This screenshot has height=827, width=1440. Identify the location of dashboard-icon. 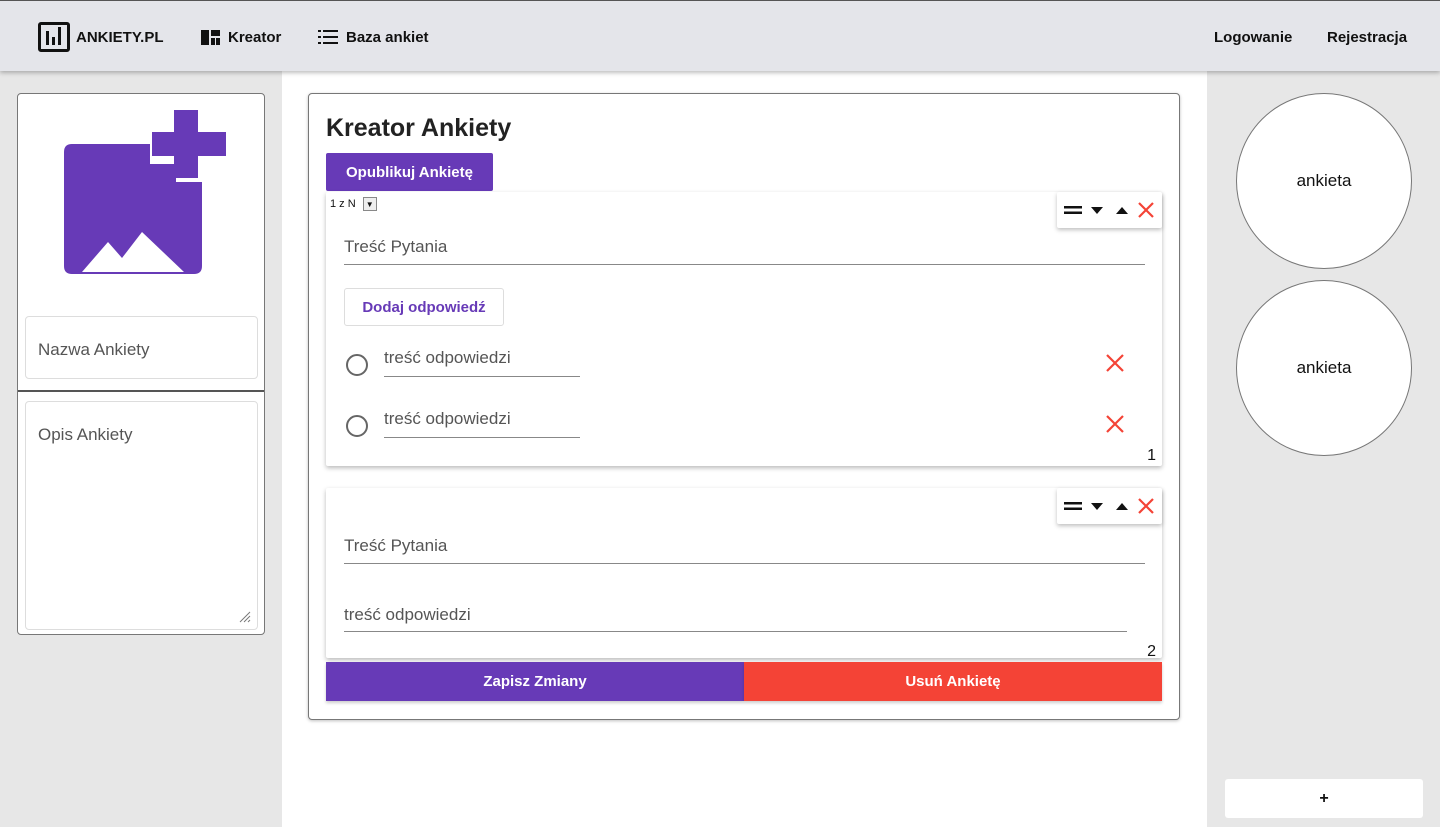
(210, 37).